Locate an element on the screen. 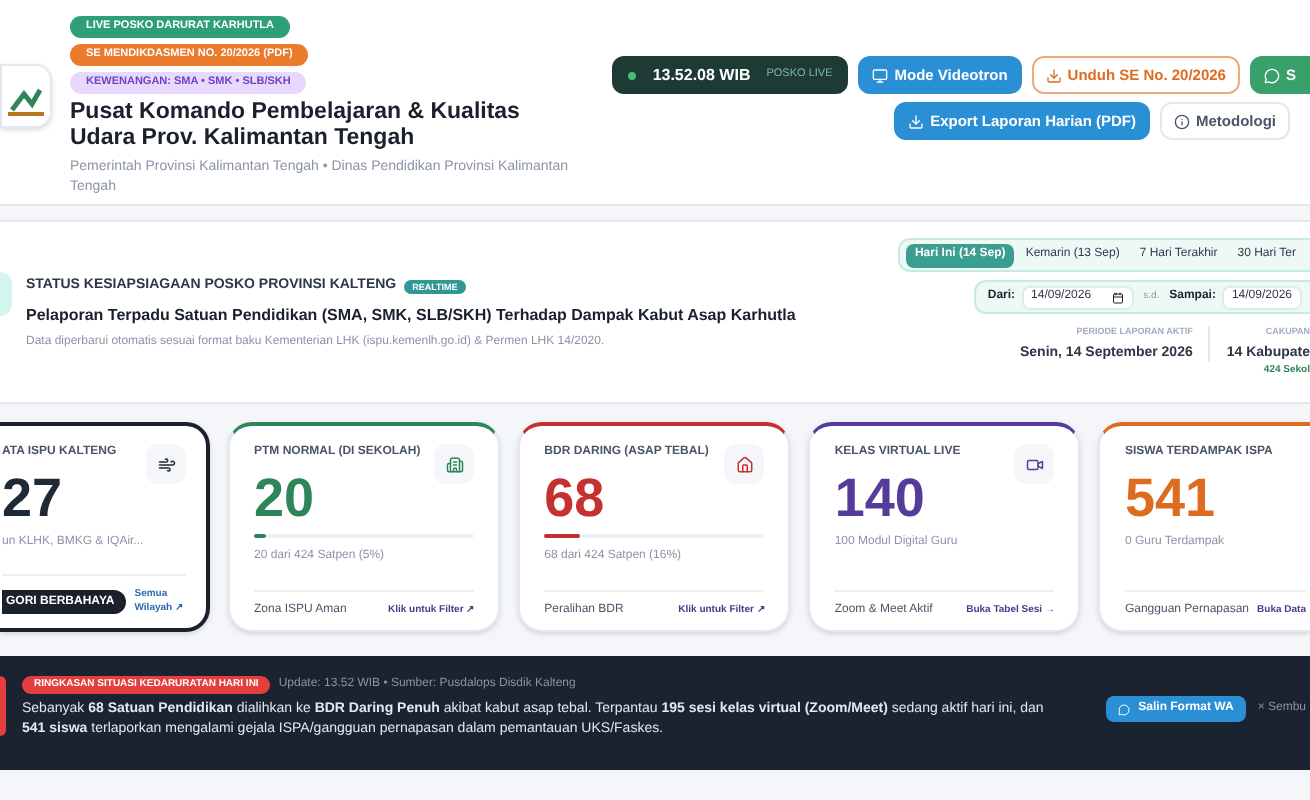 The height and width of the screenshot is (800, 1310). card-value: 27 is located at coordinates (33, 498).